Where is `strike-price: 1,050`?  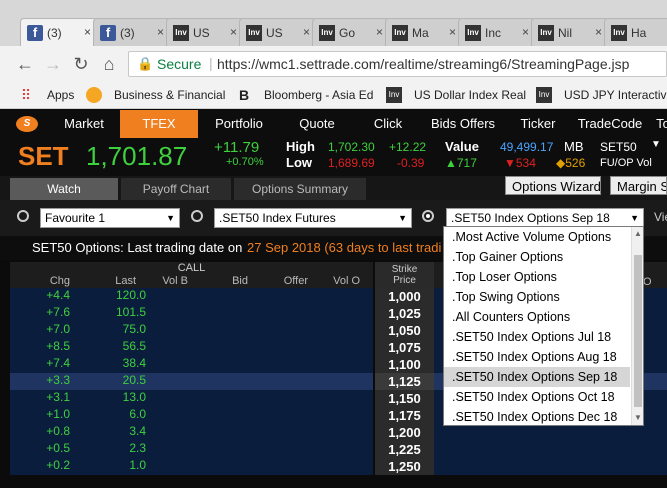 strike-price: 1,050 is located at coordinates (404, 330).